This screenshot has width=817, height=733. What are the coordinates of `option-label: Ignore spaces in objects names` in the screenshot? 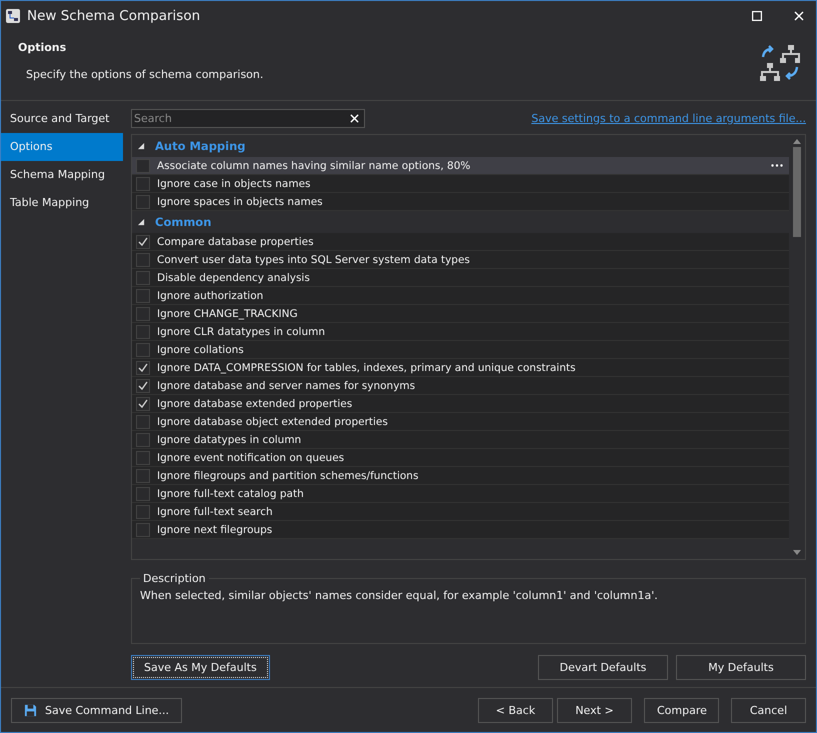 It's located at (240, 202).